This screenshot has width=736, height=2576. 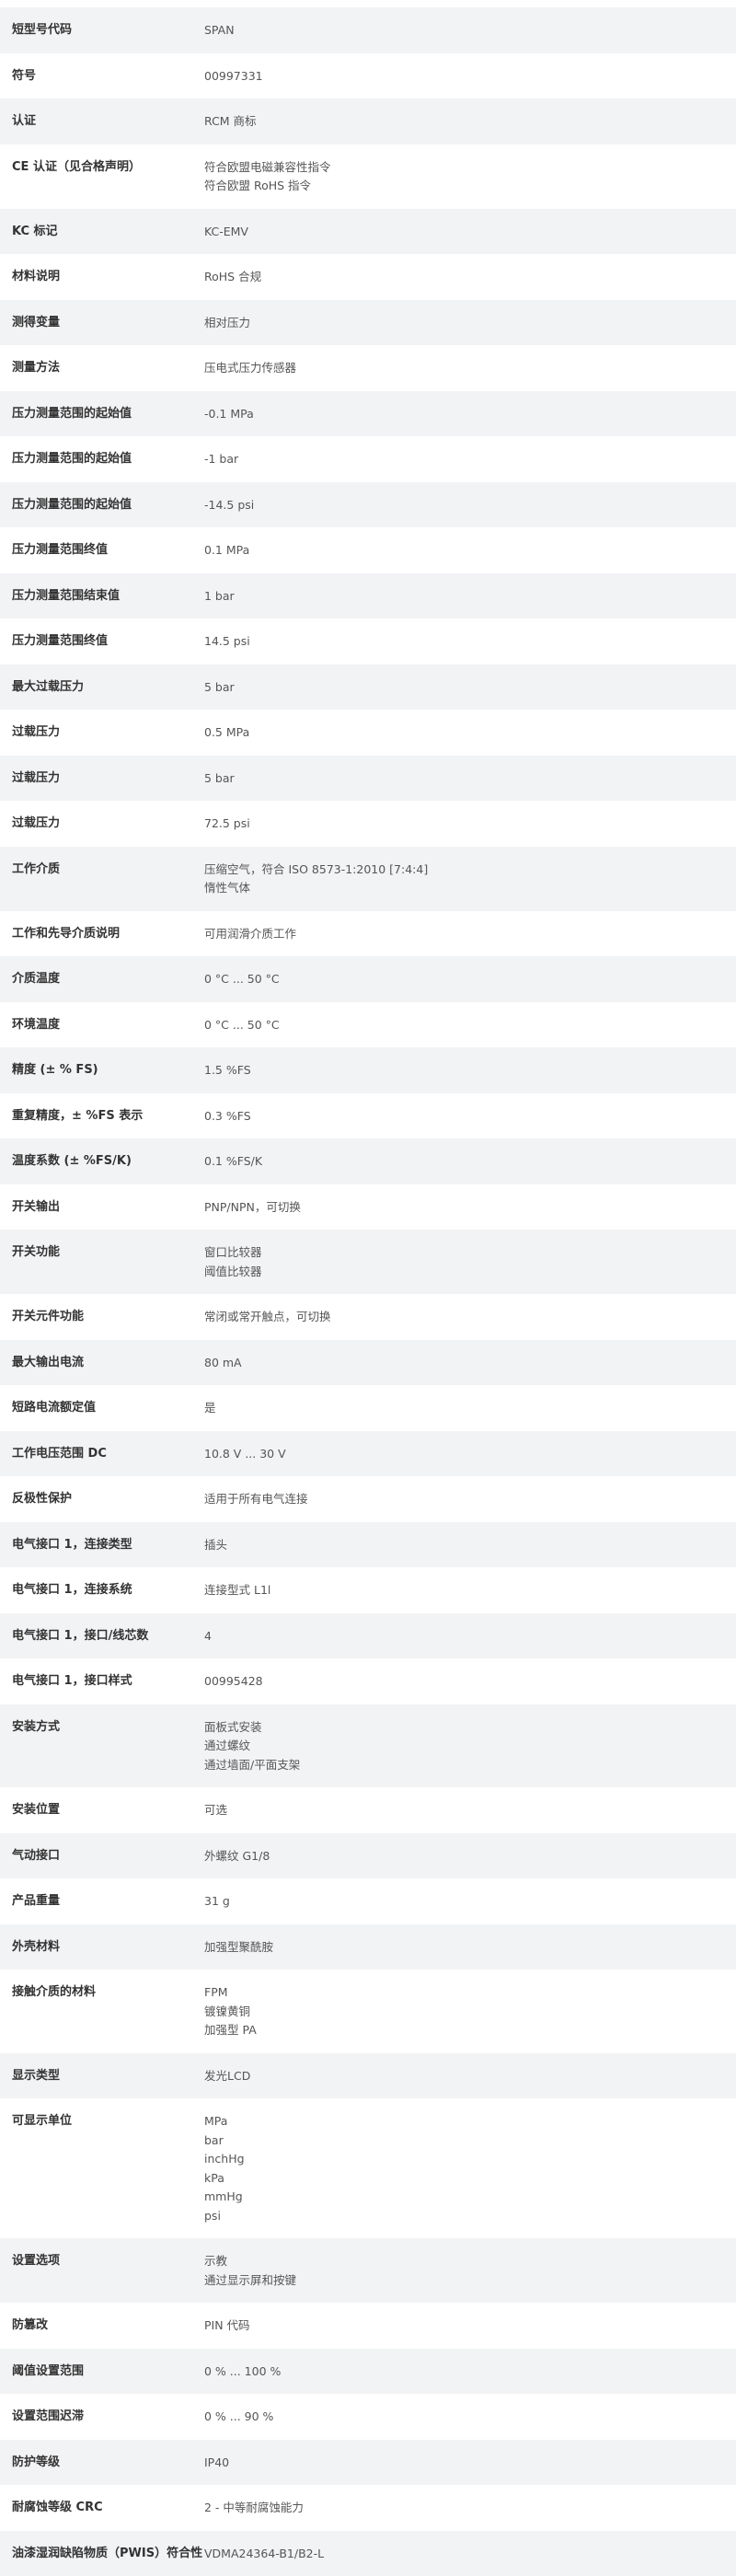 What do you see at coordinates (470, 30) in the screenshot?
I see `spec-values: SPAN` at bounding box center [470, 30].